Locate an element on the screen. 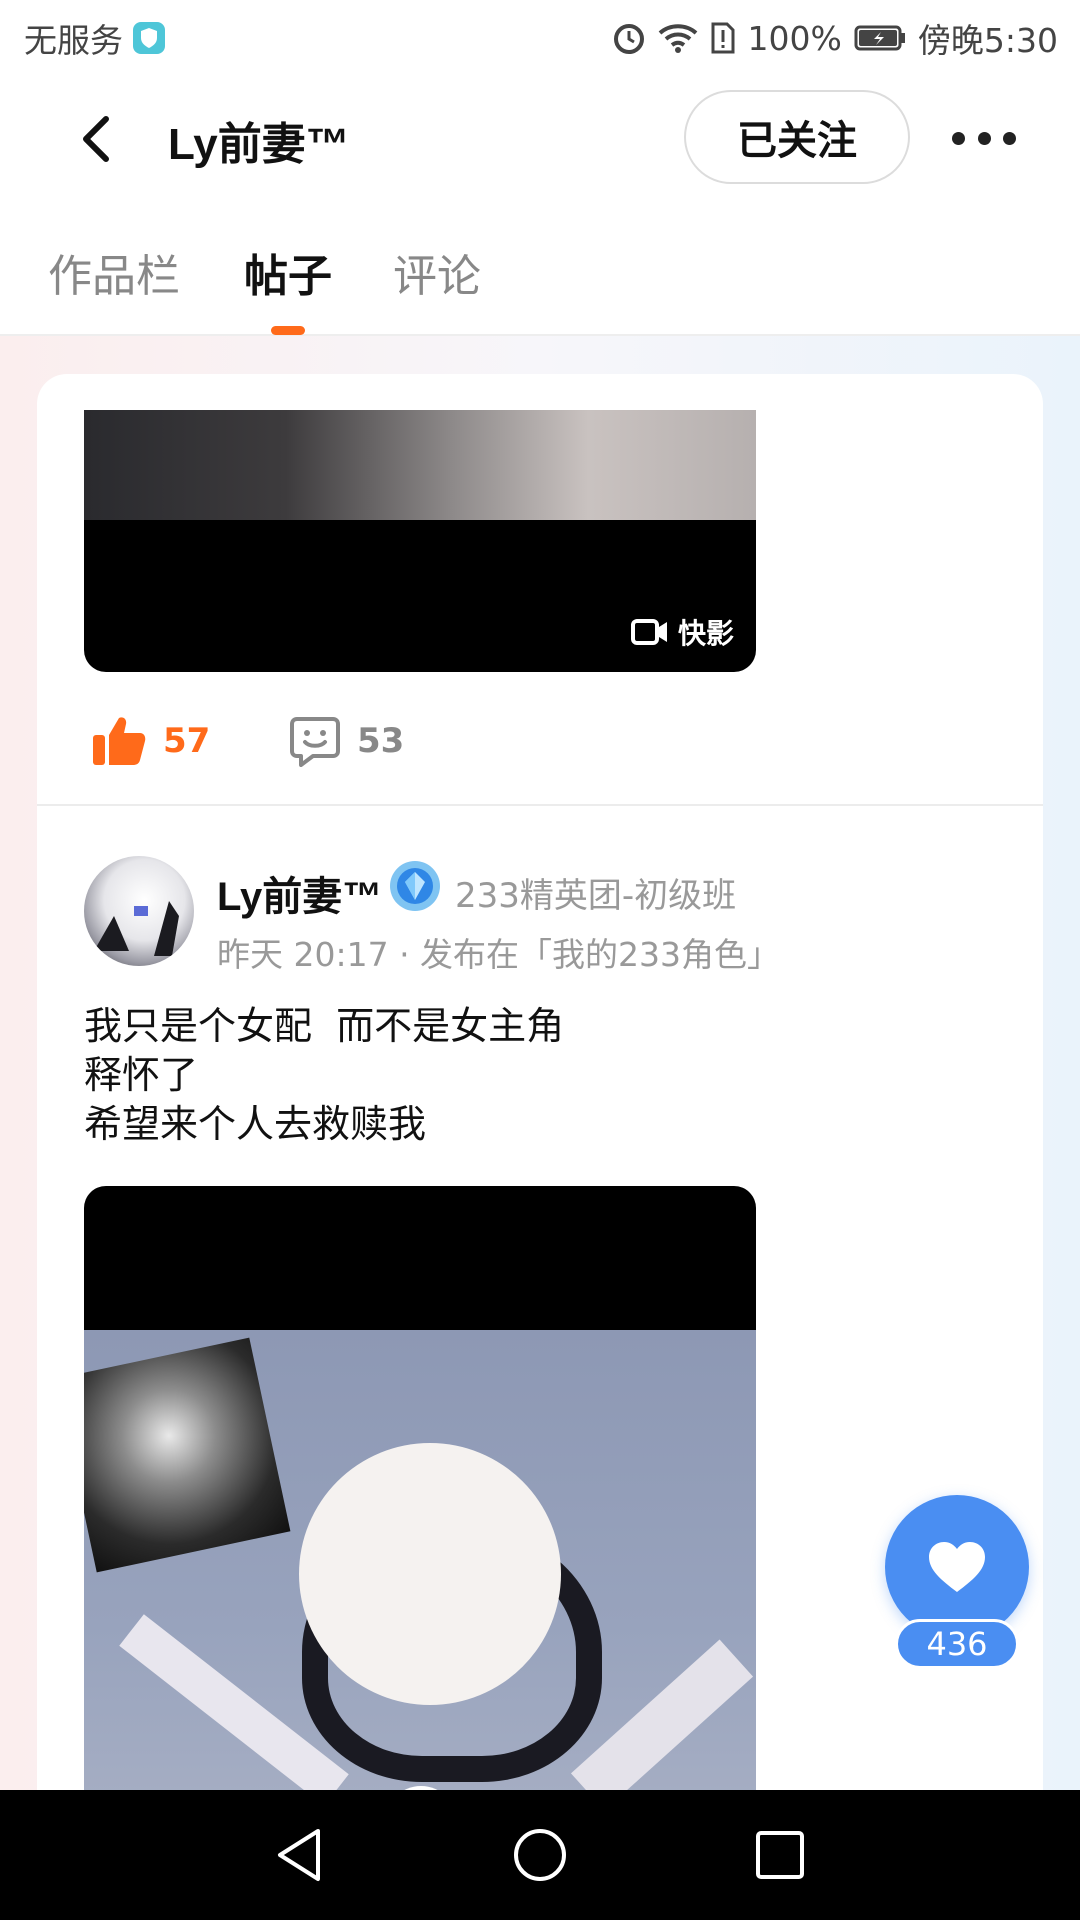 This screenshot has height=1920, width=1080. sim-alert-icon is located at coordinates (723, 38).